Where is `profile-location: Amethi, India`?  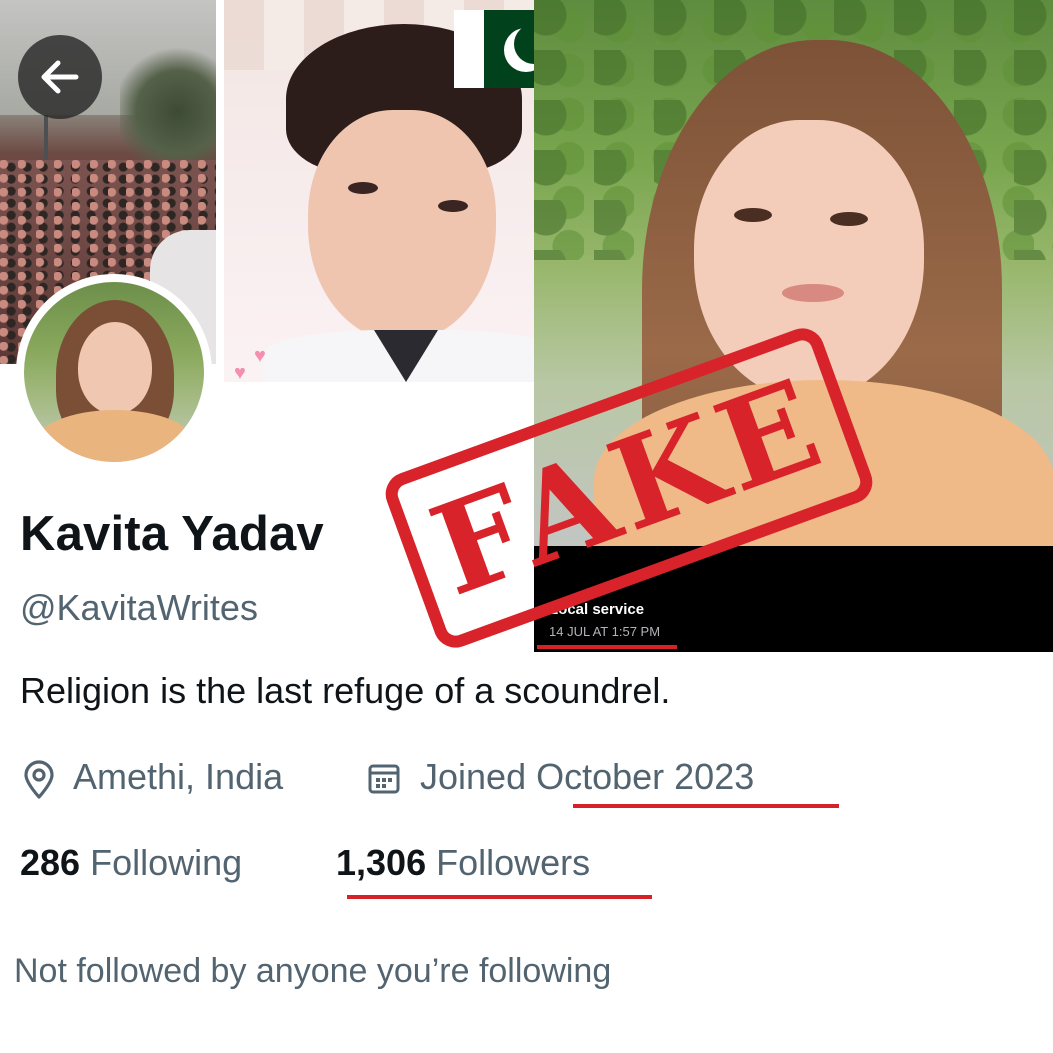
profile-location: Amethi, India is located at coordinates (178, 776).